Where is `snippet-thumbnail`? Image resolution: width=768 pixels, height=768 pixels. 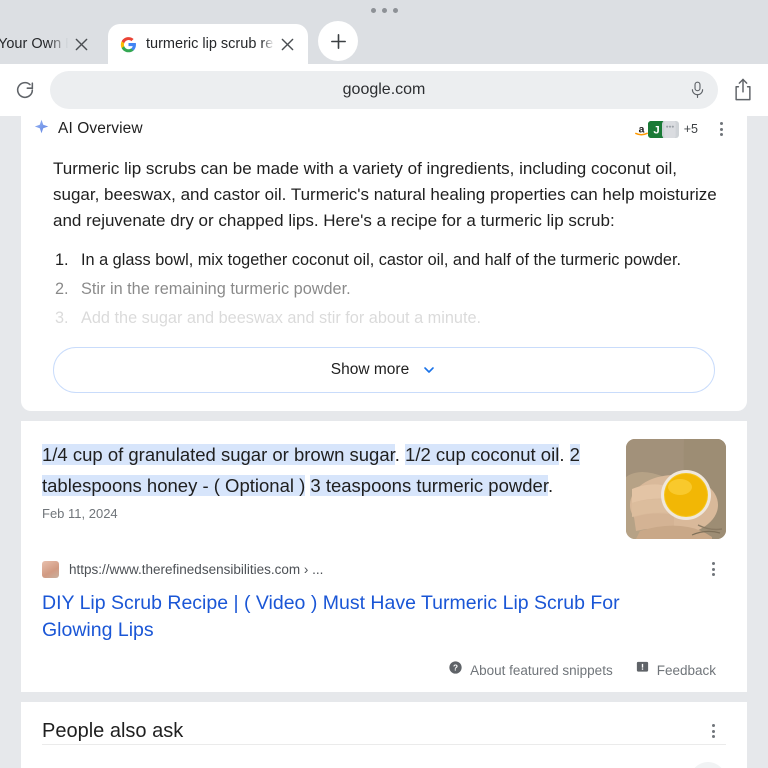
snippet-thumbnail is located at coordinates (676, 489).